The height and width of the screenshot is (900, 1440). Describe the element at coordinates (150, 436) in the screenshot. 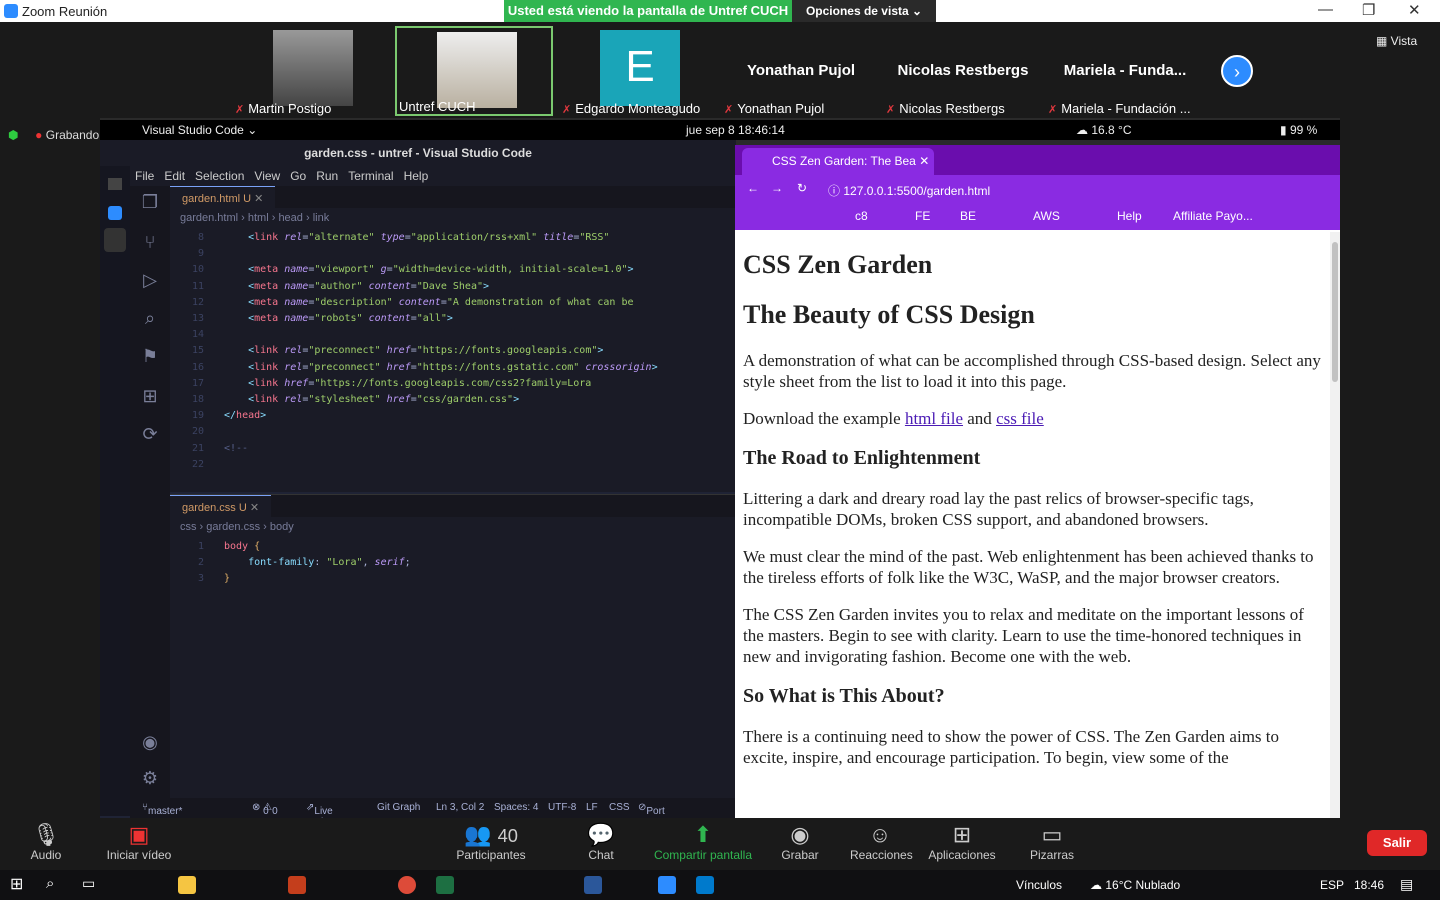

I see `remote-icon: ⟳` at that location.